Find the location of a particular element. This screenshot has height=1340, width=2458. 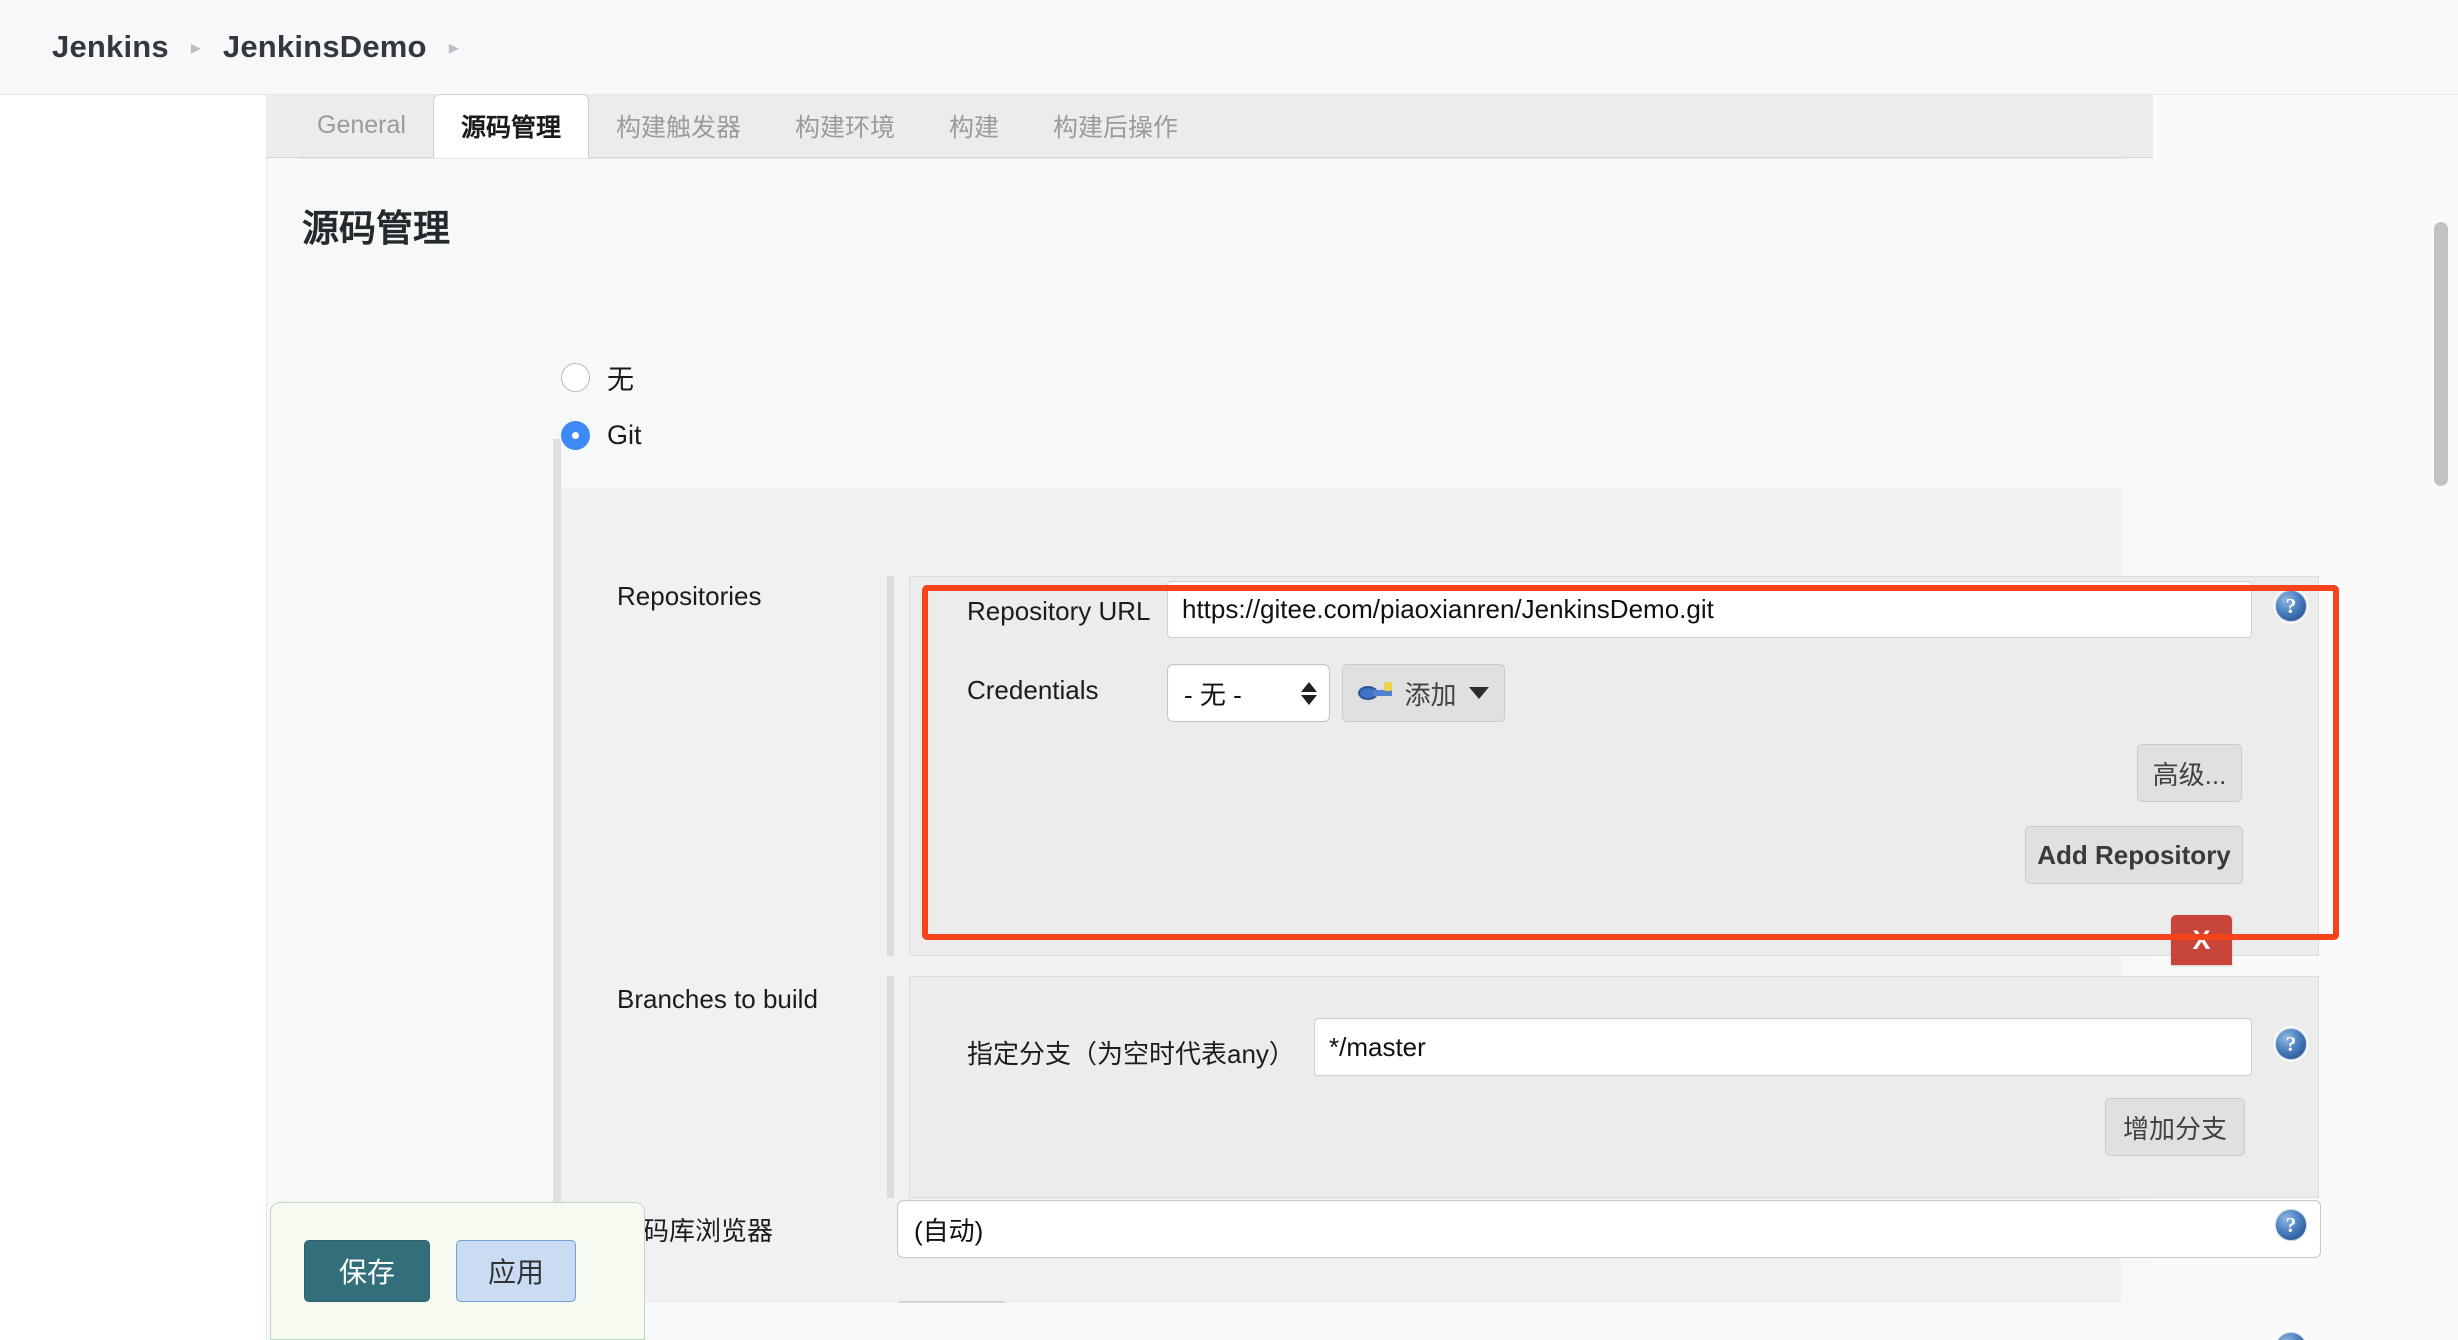

chevron-down-icon is located at coordinates (1478, 693).